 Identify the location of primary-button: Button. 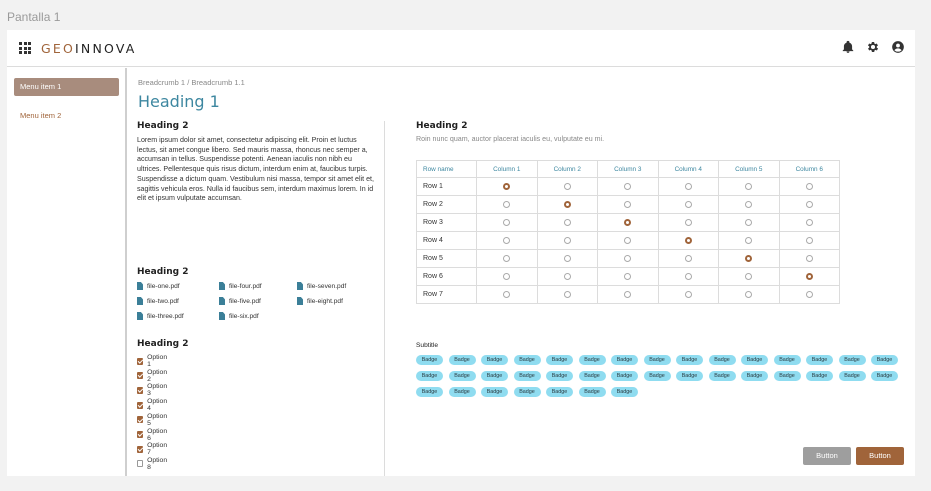
(880, 456).